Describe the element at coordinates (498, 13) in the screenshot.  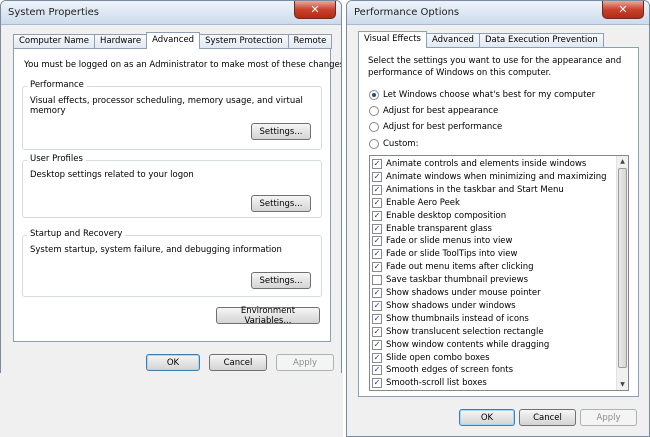
I see `performance-options-titlebar: Performance Options ✕` at that location.